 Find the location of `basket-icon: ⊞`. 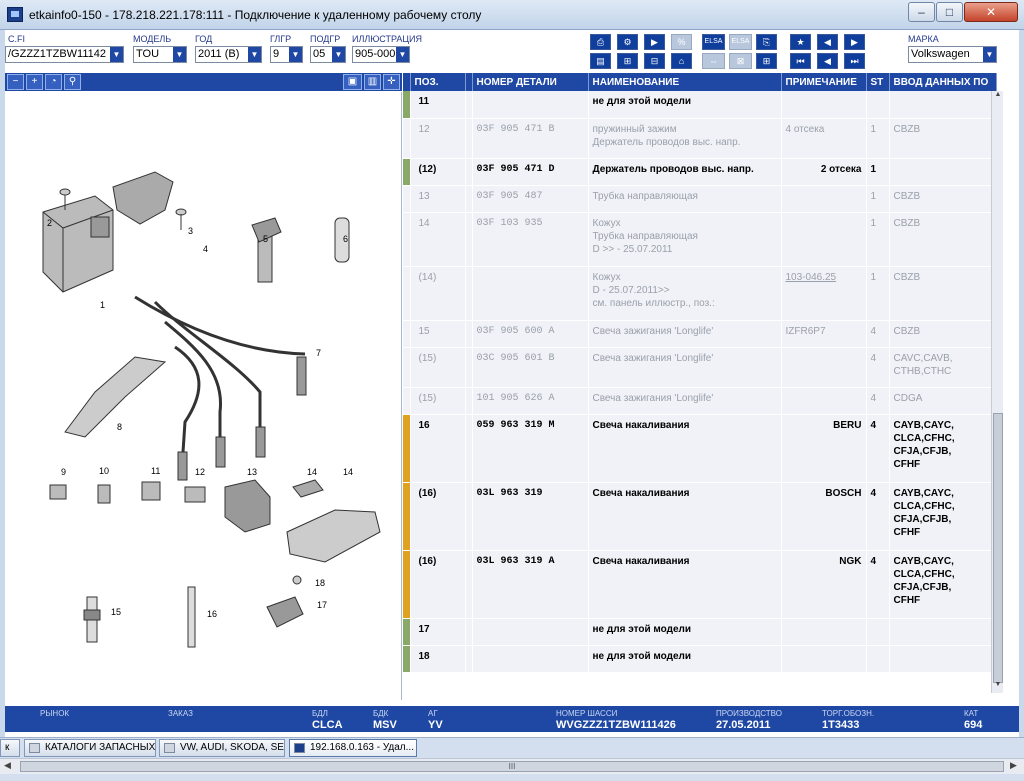

basket-icon: ⊞ is located at coordinates (766, 61).